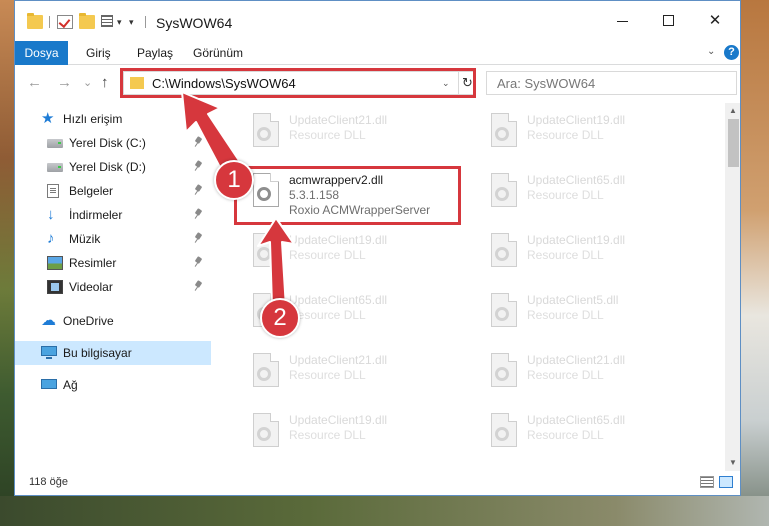 This screenshot has width=769, height=526. What do you see at coordinates (711, 51) in the screenshot?
I see `expand-ribbon-icon: ⌄` at bounding box center [711, 51].